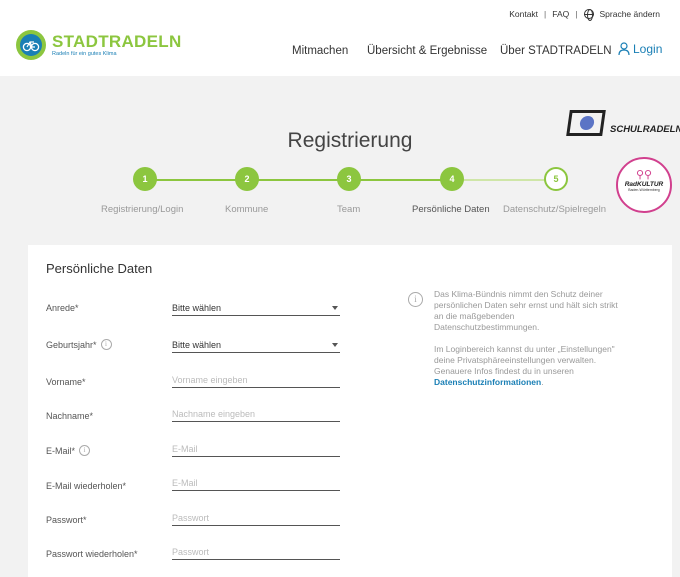  What do you see at coordinates (256, 414) in the screenshot?
I see `nachname-input: Nachname eingeben` at bounding box center [256, 414].